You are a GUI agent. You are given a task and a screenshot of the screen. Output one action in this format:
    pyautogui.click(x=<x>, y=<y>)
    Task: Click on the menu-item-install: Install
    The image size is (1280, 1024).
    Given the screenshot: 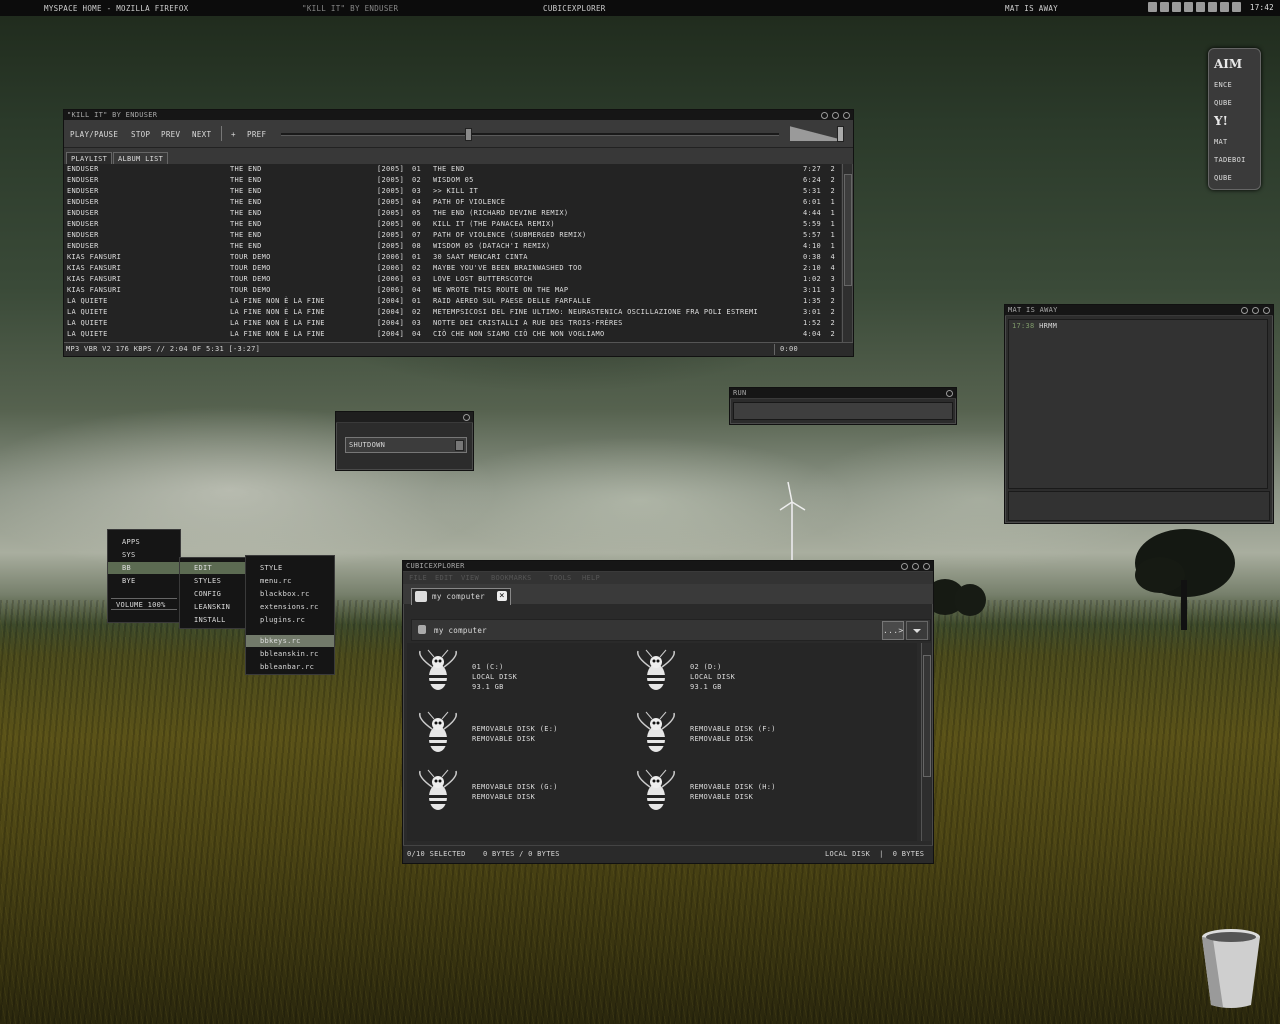 What is the action you would take?
    pyautogui.click(x=213, y=620)
    